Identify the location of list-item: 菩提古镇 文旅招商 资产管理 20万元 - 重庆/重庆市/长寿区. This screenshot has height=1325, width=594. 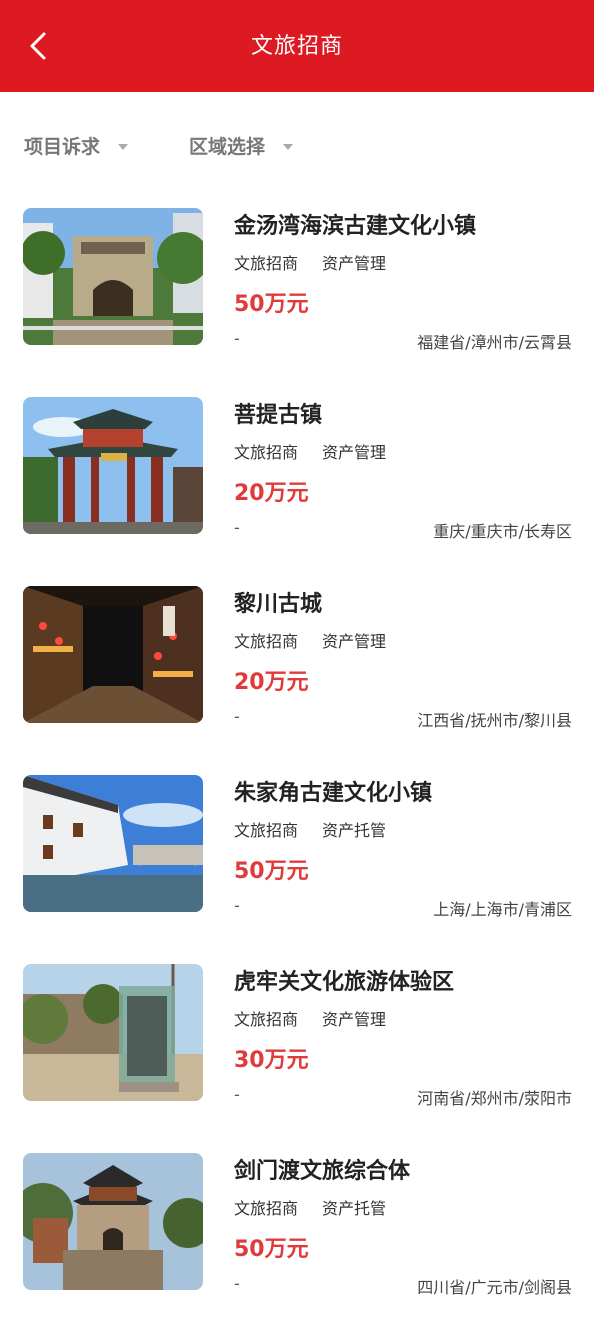
(297, 475).